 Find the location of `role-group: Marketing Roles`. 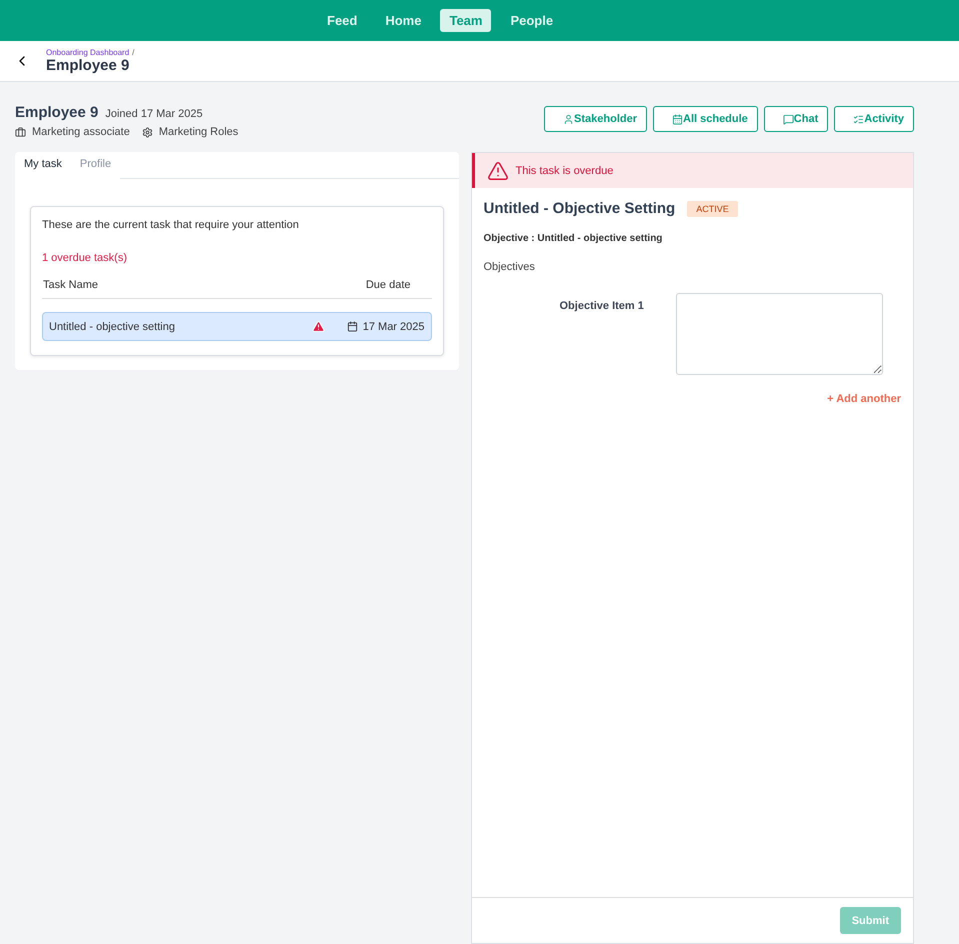

role-group: Marketing Roles is located at coordinates (198, 132).